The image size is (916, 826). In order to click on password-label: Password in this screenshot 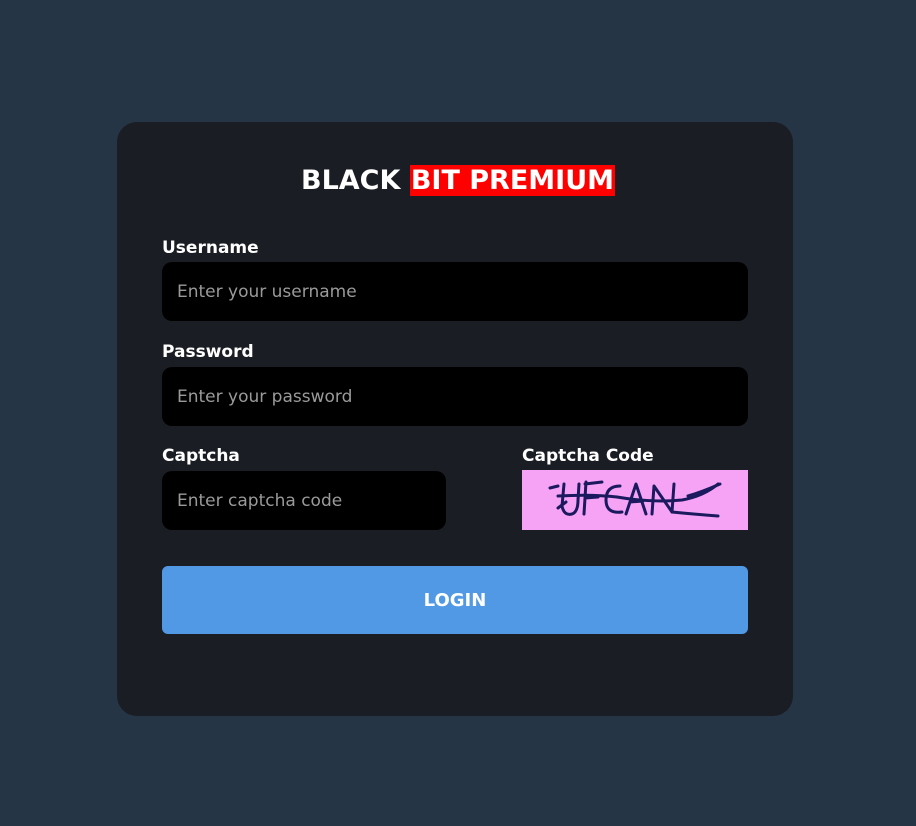, I will do `click(208, 352)`.